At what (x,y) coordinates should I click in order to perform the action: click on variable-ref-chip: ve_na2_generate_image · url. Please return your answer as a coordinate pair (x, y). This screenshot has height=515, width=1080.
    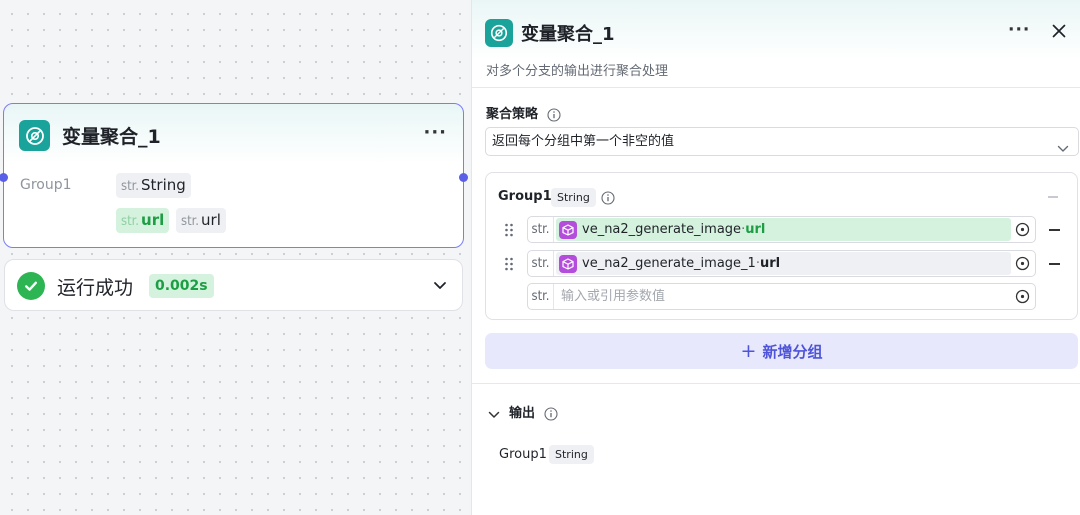
    Looking at the image, I should click on (783, 229).